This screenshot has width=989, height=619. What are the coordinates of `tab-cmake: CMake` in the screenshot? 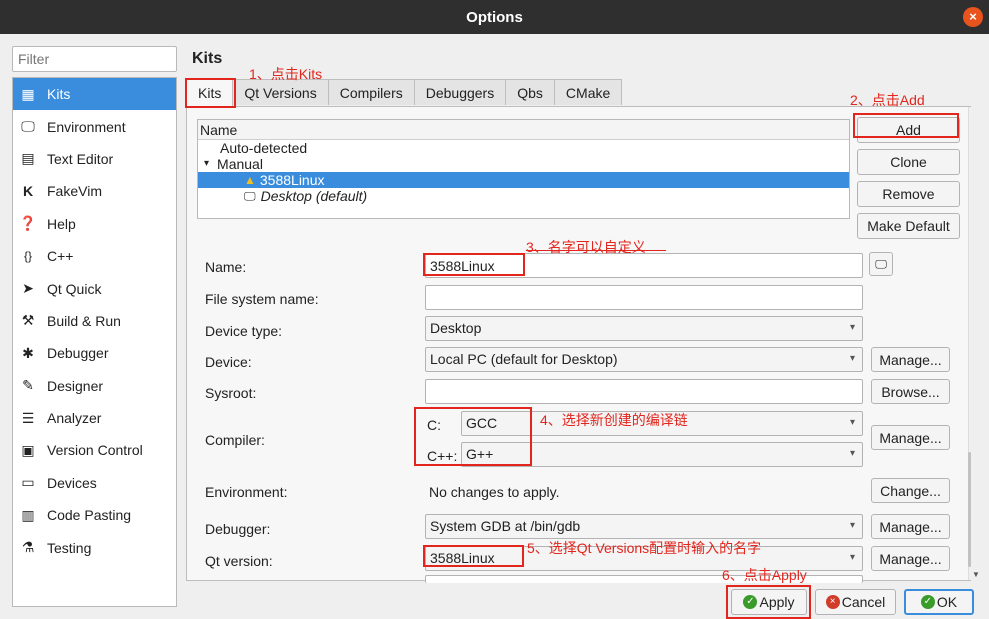 It's located at (588, 92).